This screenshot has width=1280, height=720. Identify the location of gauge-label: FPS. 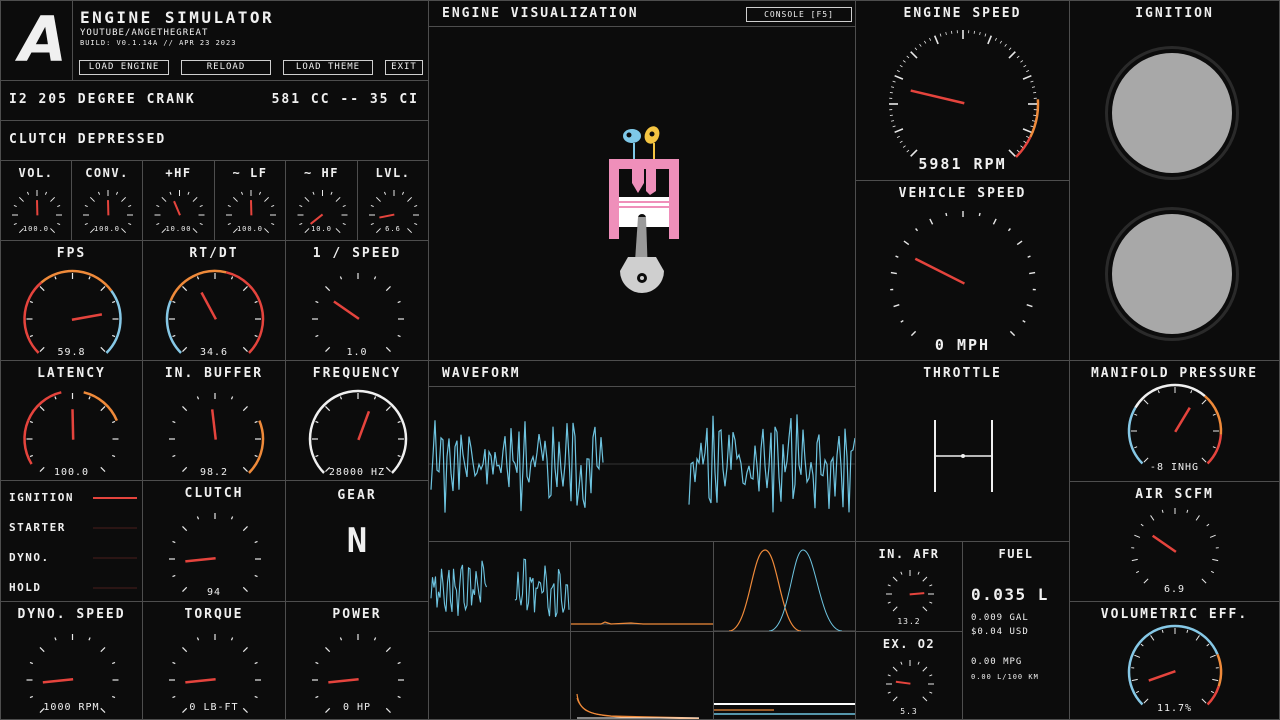
(71, 253).